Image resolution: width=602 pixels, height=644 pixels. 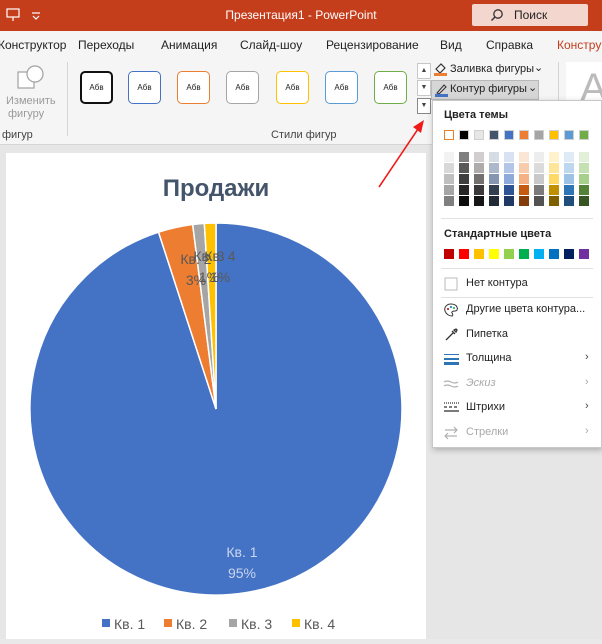 What do you see at coordinates (579, 45) in the screenshot?
I see `tab-shape-format: Конструк` at bounding box center [579, 45].